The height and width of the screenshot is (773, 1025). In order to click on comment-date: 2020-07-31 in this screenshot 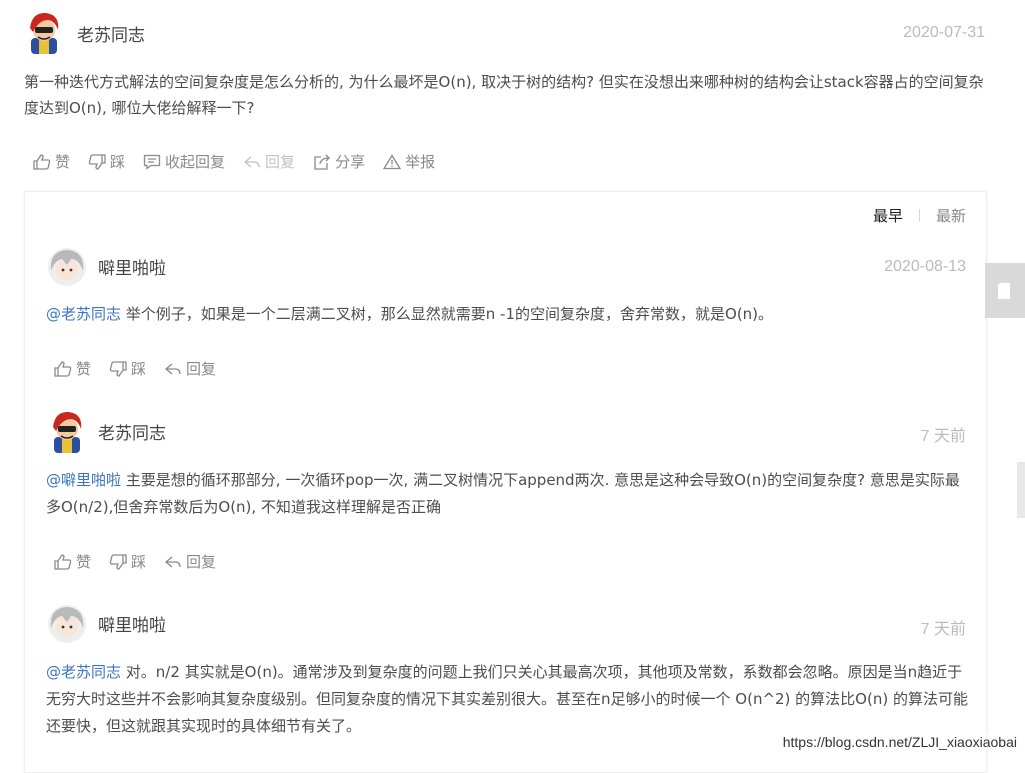, I will do `click(944, 32)`.